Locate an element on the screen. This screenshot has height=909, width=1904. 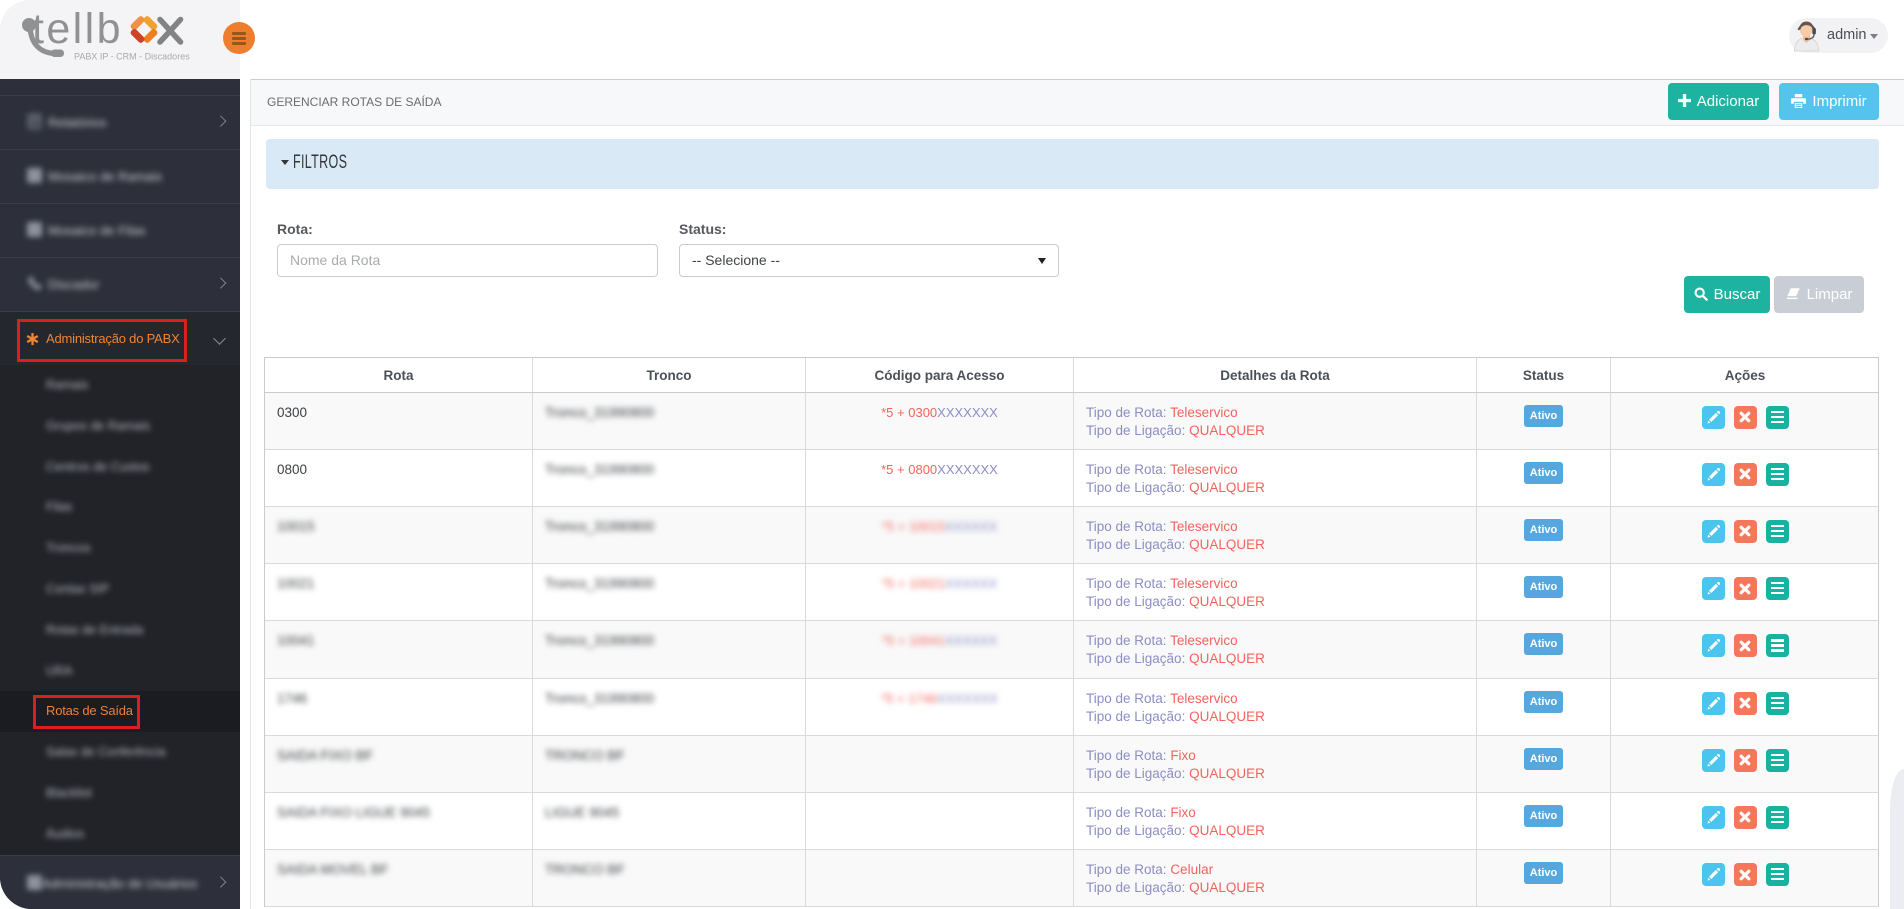
svg-text: PABX IP - CRM - Discadores is located at coordinates (132, 57).